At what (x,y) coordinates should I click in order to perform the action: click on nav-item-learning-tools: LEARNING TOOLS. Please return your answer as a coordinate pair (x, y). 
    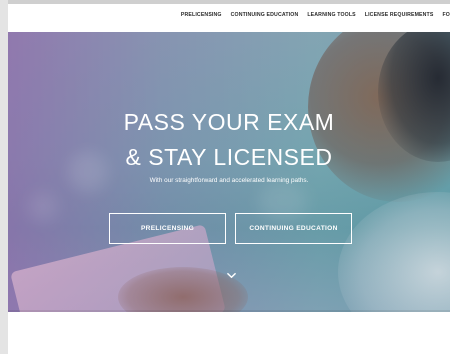
    Looking at the image, I should click on (331, 15).